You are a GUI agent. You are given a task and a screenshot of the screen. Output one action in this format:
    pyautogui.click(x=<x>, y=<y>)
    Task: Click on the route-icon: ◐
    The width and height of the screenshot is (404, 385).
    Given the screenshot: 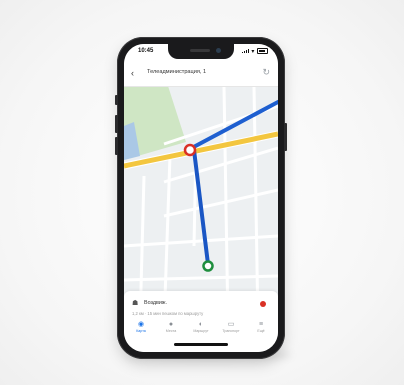 What is the action you would take?
    pyautogui.click(x=201, y=324)
    